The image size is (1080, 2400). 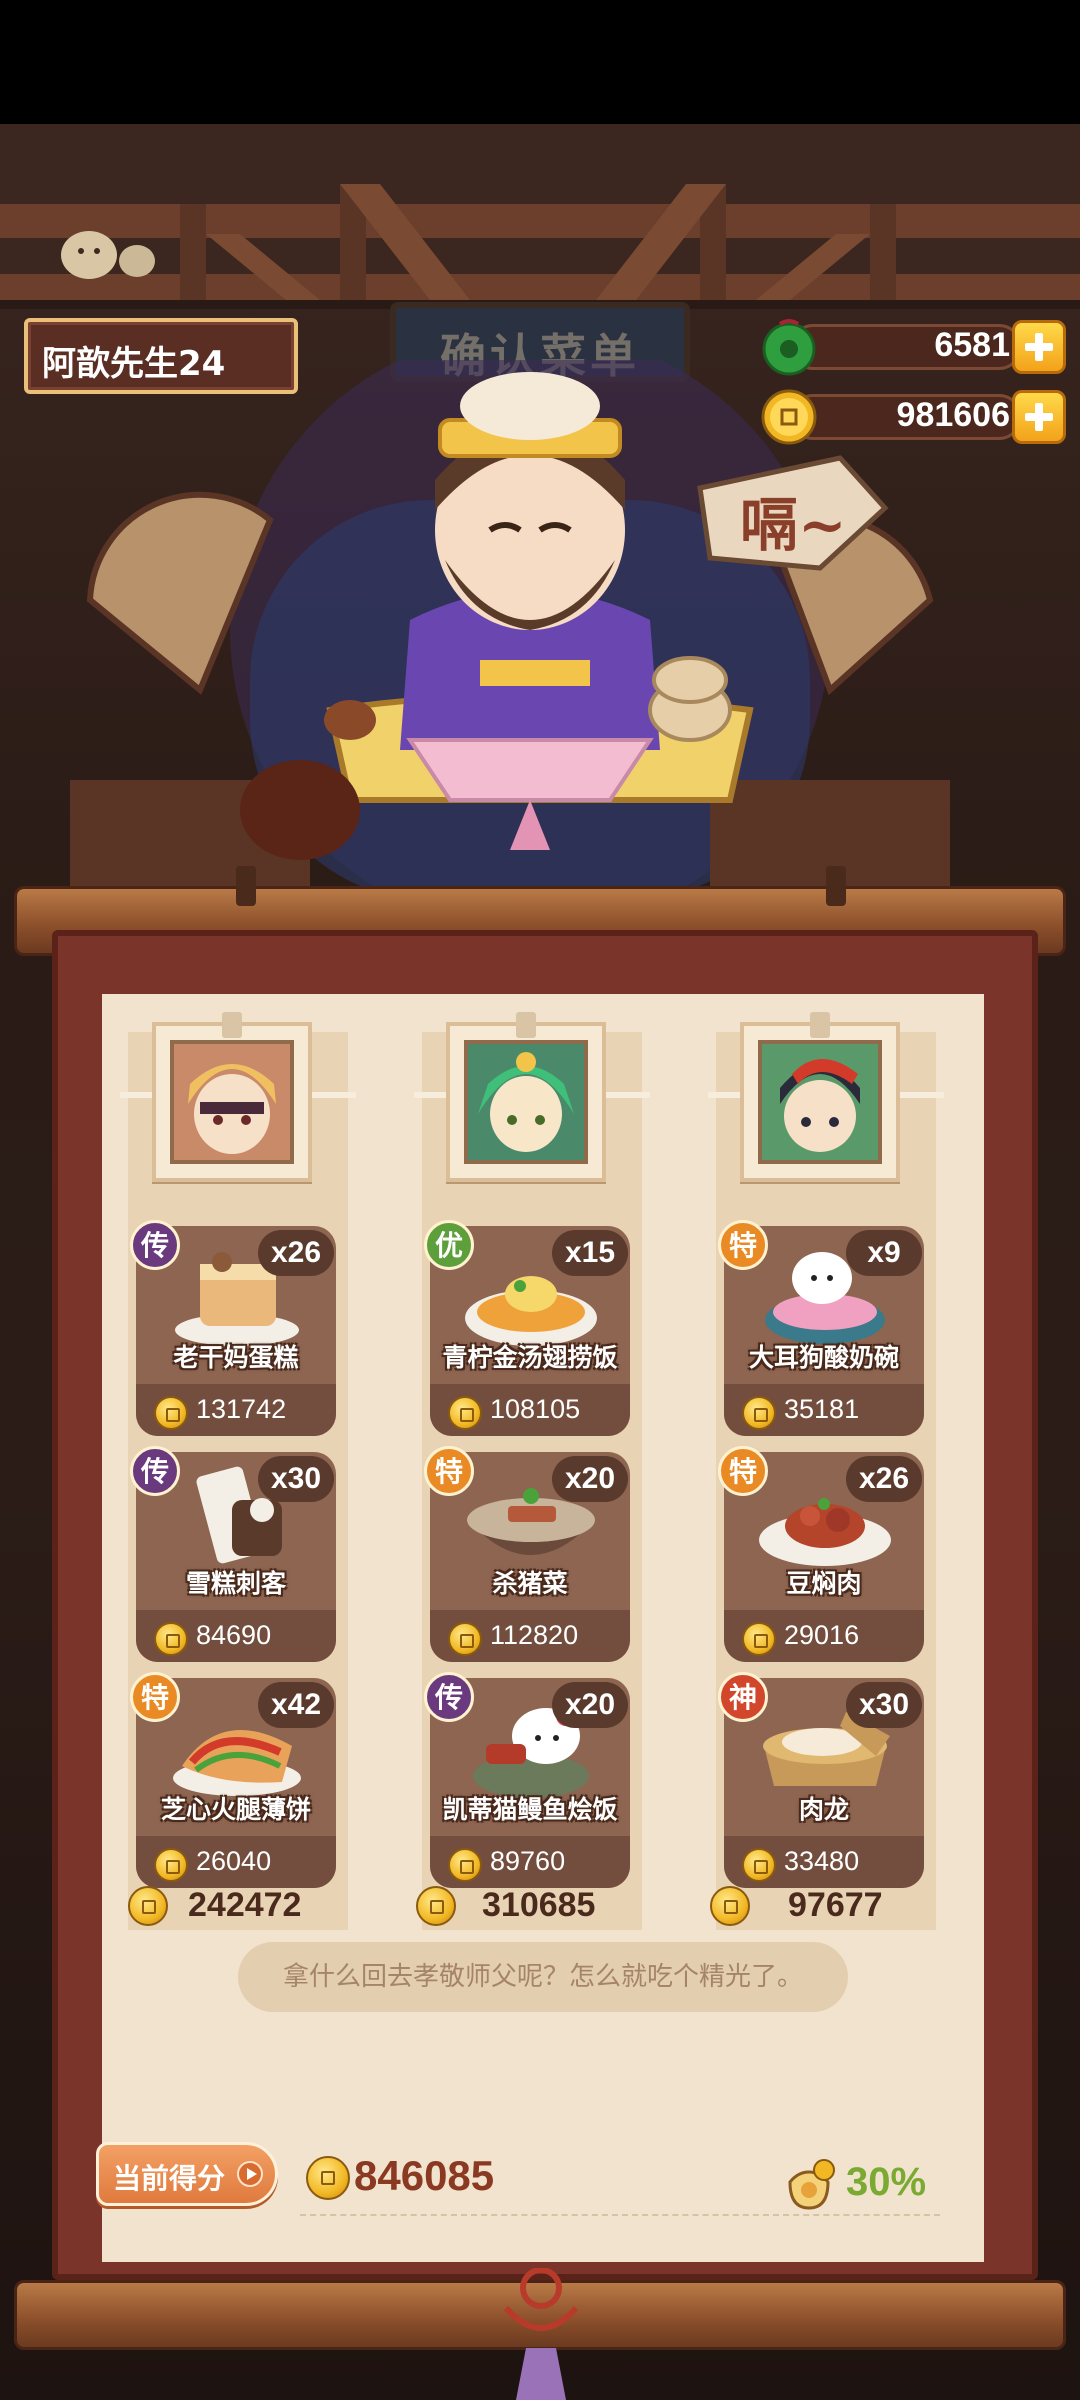 What do you see at coordinates (250, 2174) in the screenshot?
I see `play-arrow-icon` at bounding box center [250, 2174].